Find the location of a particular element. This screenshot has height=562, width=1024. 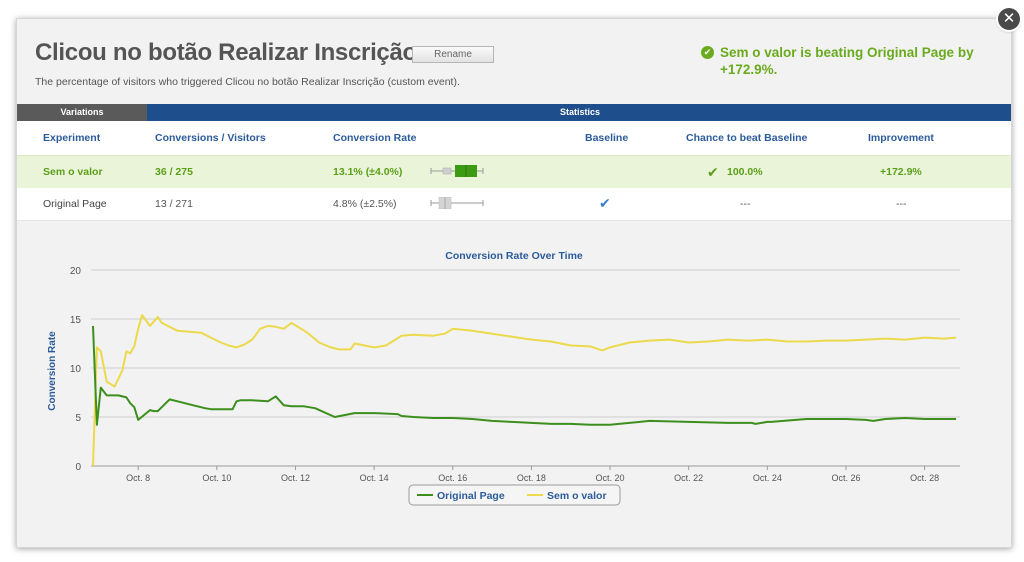

chart-legend: Original Page Sem o valor is located at coordinates (514, 495).